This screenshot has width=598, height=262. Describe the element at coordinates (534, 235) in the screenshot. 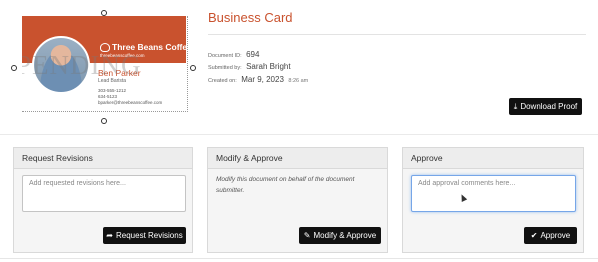

I see `checkmark-icon: ✔` at that location.